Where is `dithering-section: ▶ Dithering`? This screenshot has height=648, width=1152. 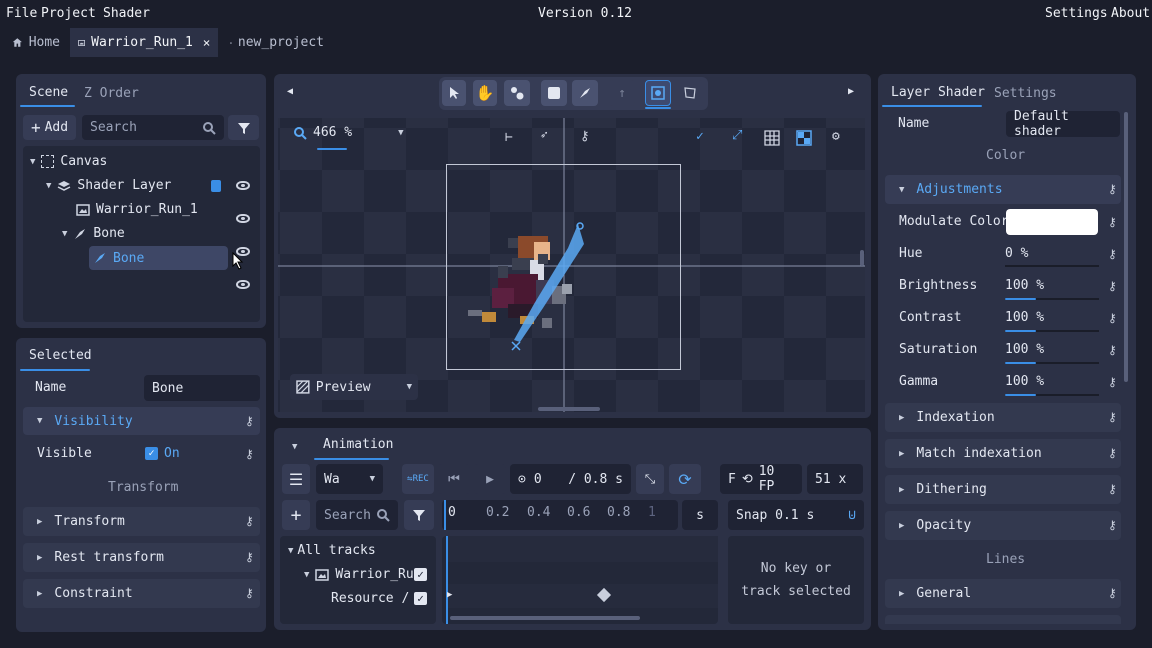
dithering-section: ▶ Dithering is located at coordinates (1003, 489).